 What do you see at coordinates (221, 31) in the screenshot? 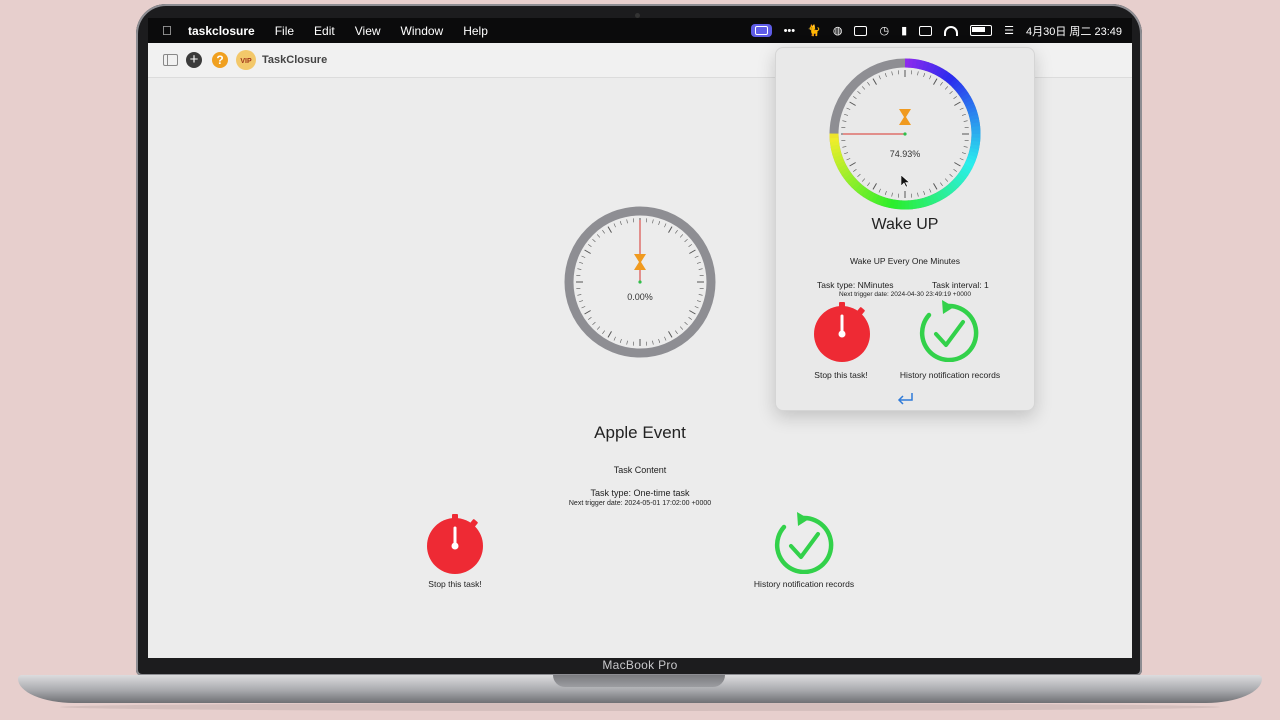
I see `menu-app-name: taskclosure` at bounding box center [221, 31].